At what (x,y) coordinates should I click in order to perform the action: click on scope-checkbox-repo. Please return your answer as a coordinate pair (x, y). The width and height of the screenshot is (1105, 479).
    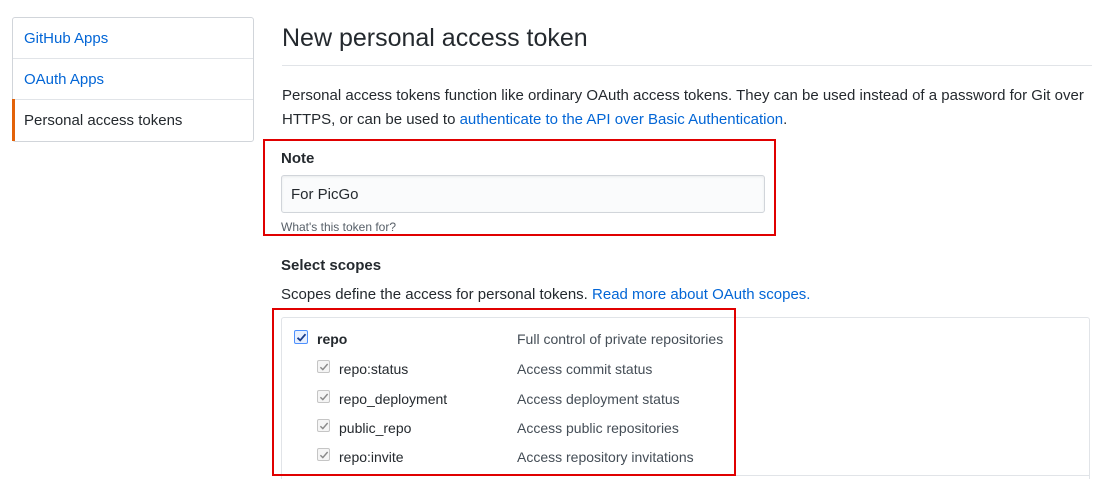
    Looking at the image, I should click on (301, 337).